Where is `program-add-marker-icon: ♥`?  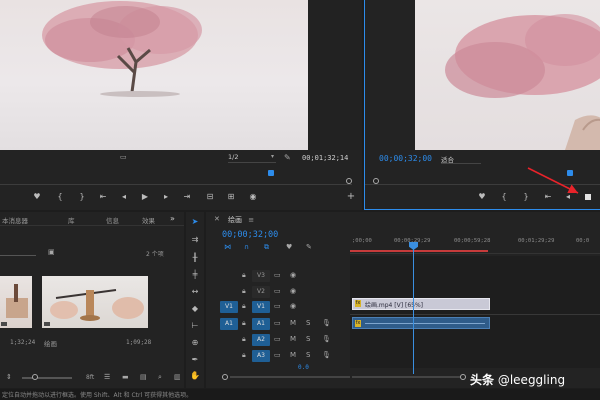 program-add-marker-icon: ♥ is located at coordinates (482, 197).